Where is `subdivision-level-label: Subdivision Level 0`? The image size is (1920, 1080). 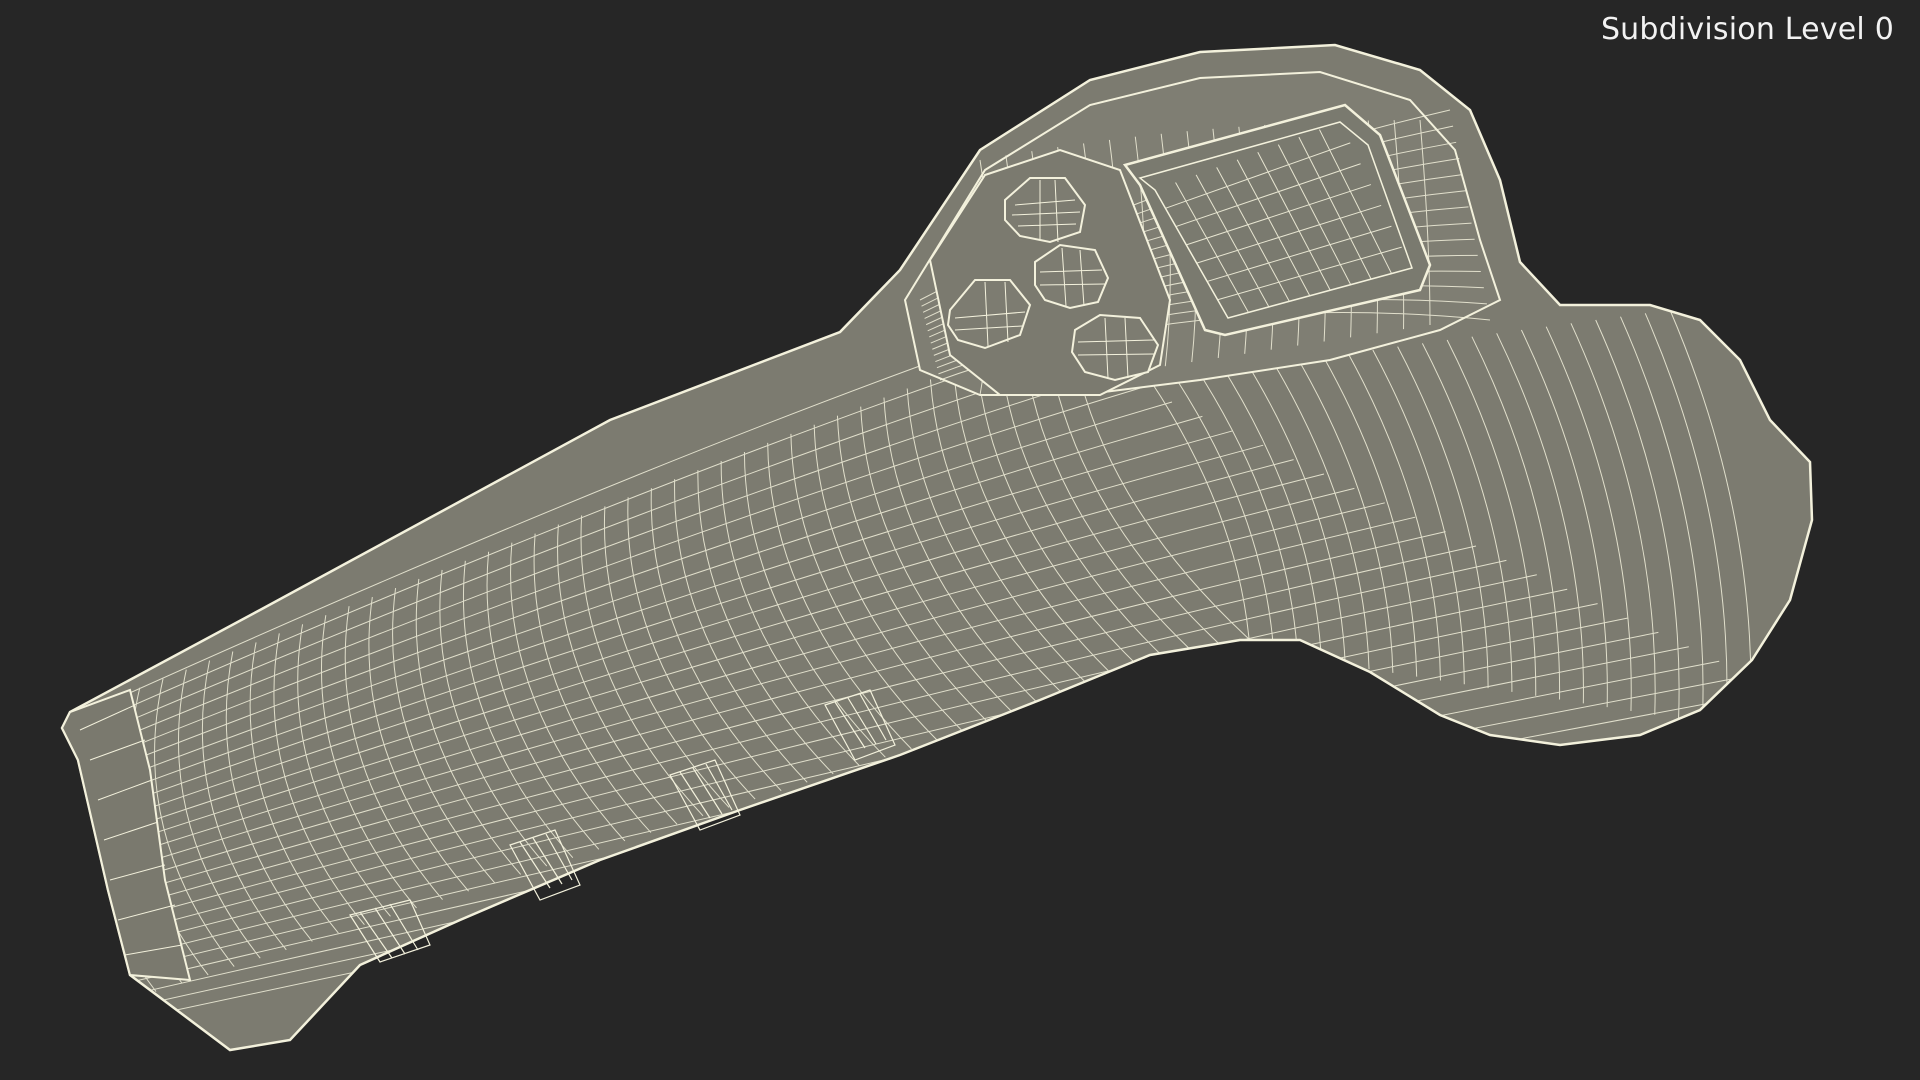 subdivision-level-label: Subdivision Level 0 is located at coordinates (1747, 29).